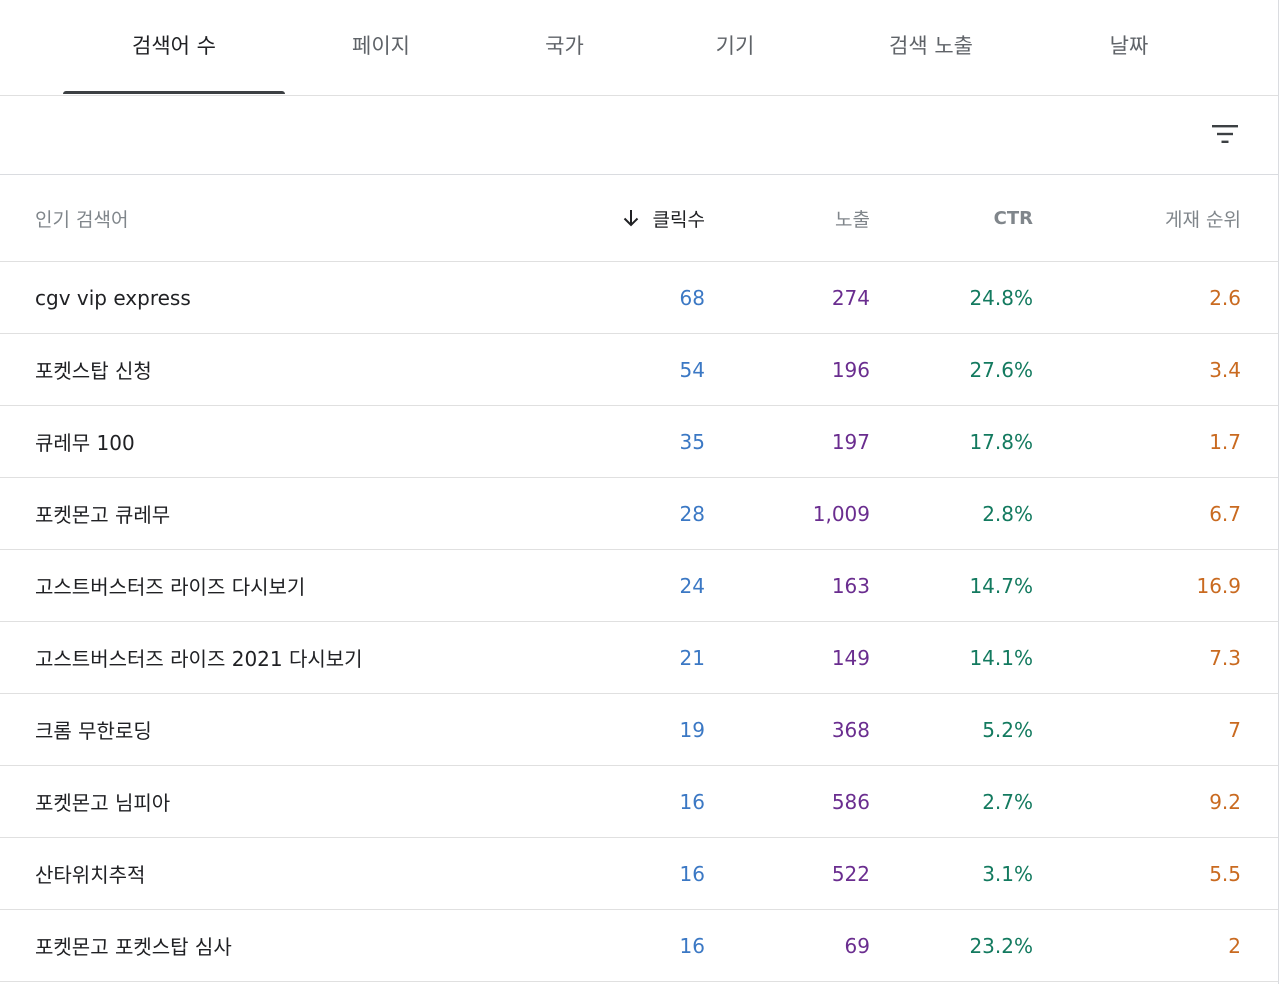  I want to click on row-query: 크롬 무한로딩, so click(93, 731).